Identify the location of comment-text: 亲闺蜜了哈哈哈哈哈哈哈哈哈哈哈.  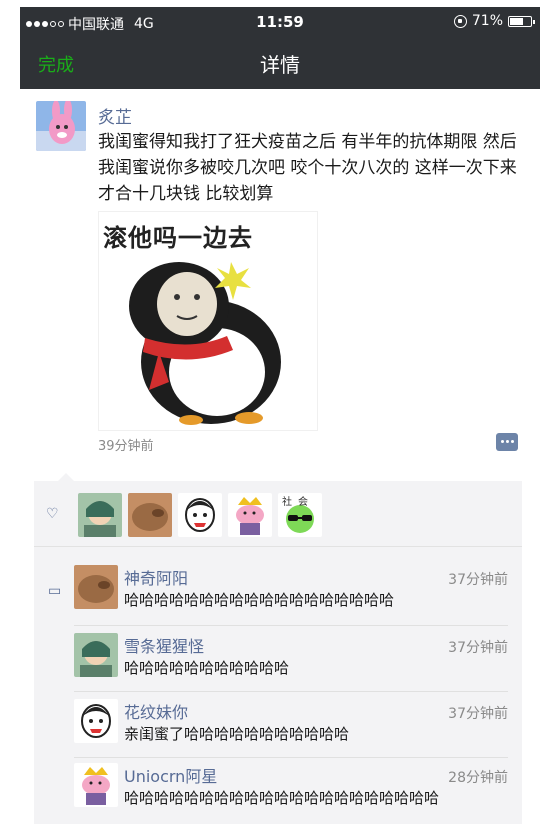
(311, 734).